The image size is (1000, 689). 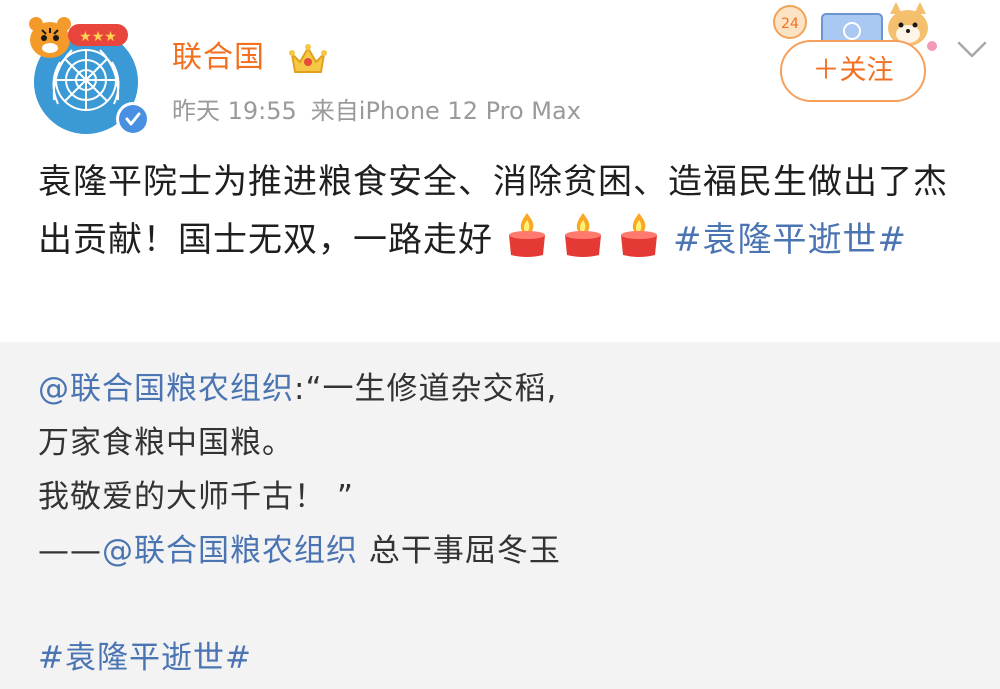 I want to click on tiger-pendant-icon: ★★★, so click(x=76, y=37).